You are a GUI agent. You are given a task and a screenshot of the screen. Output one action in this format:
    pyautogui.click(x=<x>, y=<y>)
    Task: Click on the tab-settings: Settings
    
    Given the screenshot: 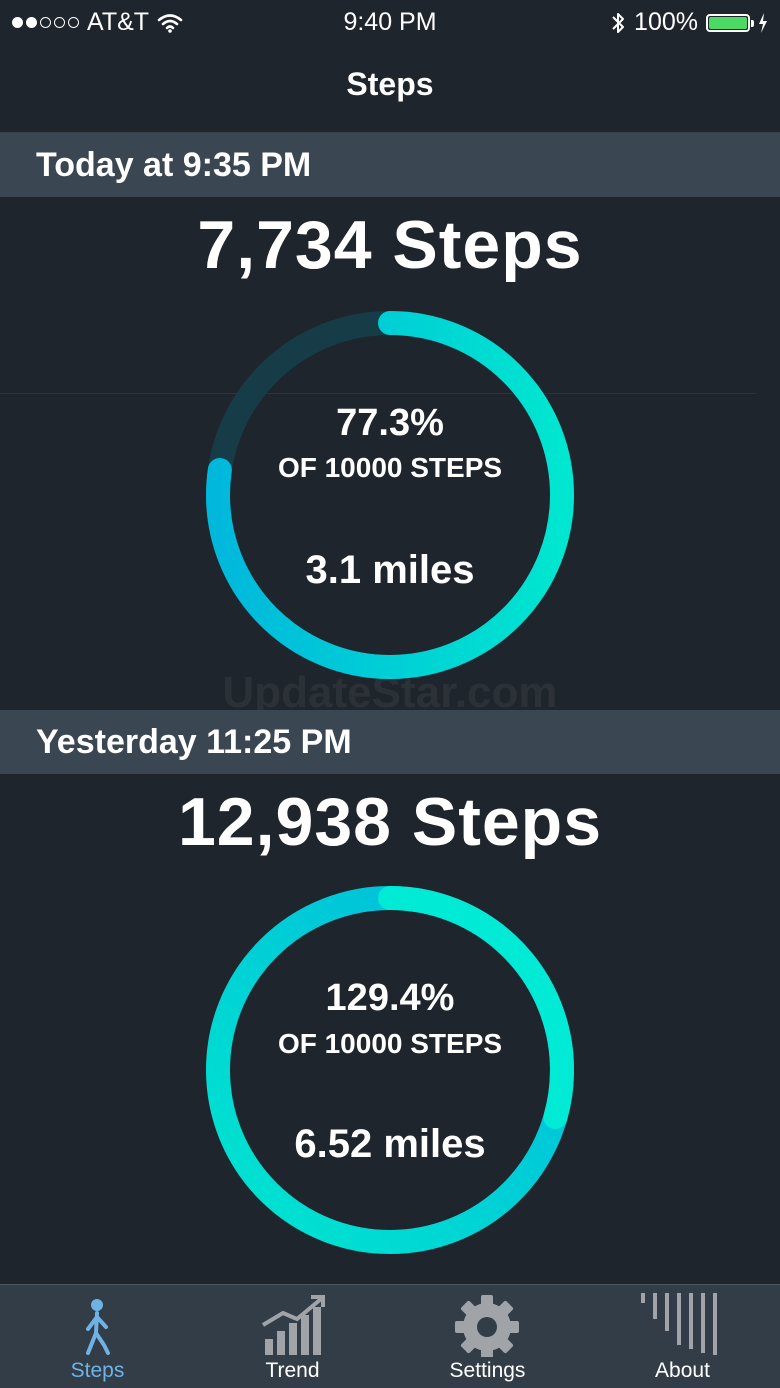 What is the action you would take?
    pyautogui.click(x=487, y=1336)
    